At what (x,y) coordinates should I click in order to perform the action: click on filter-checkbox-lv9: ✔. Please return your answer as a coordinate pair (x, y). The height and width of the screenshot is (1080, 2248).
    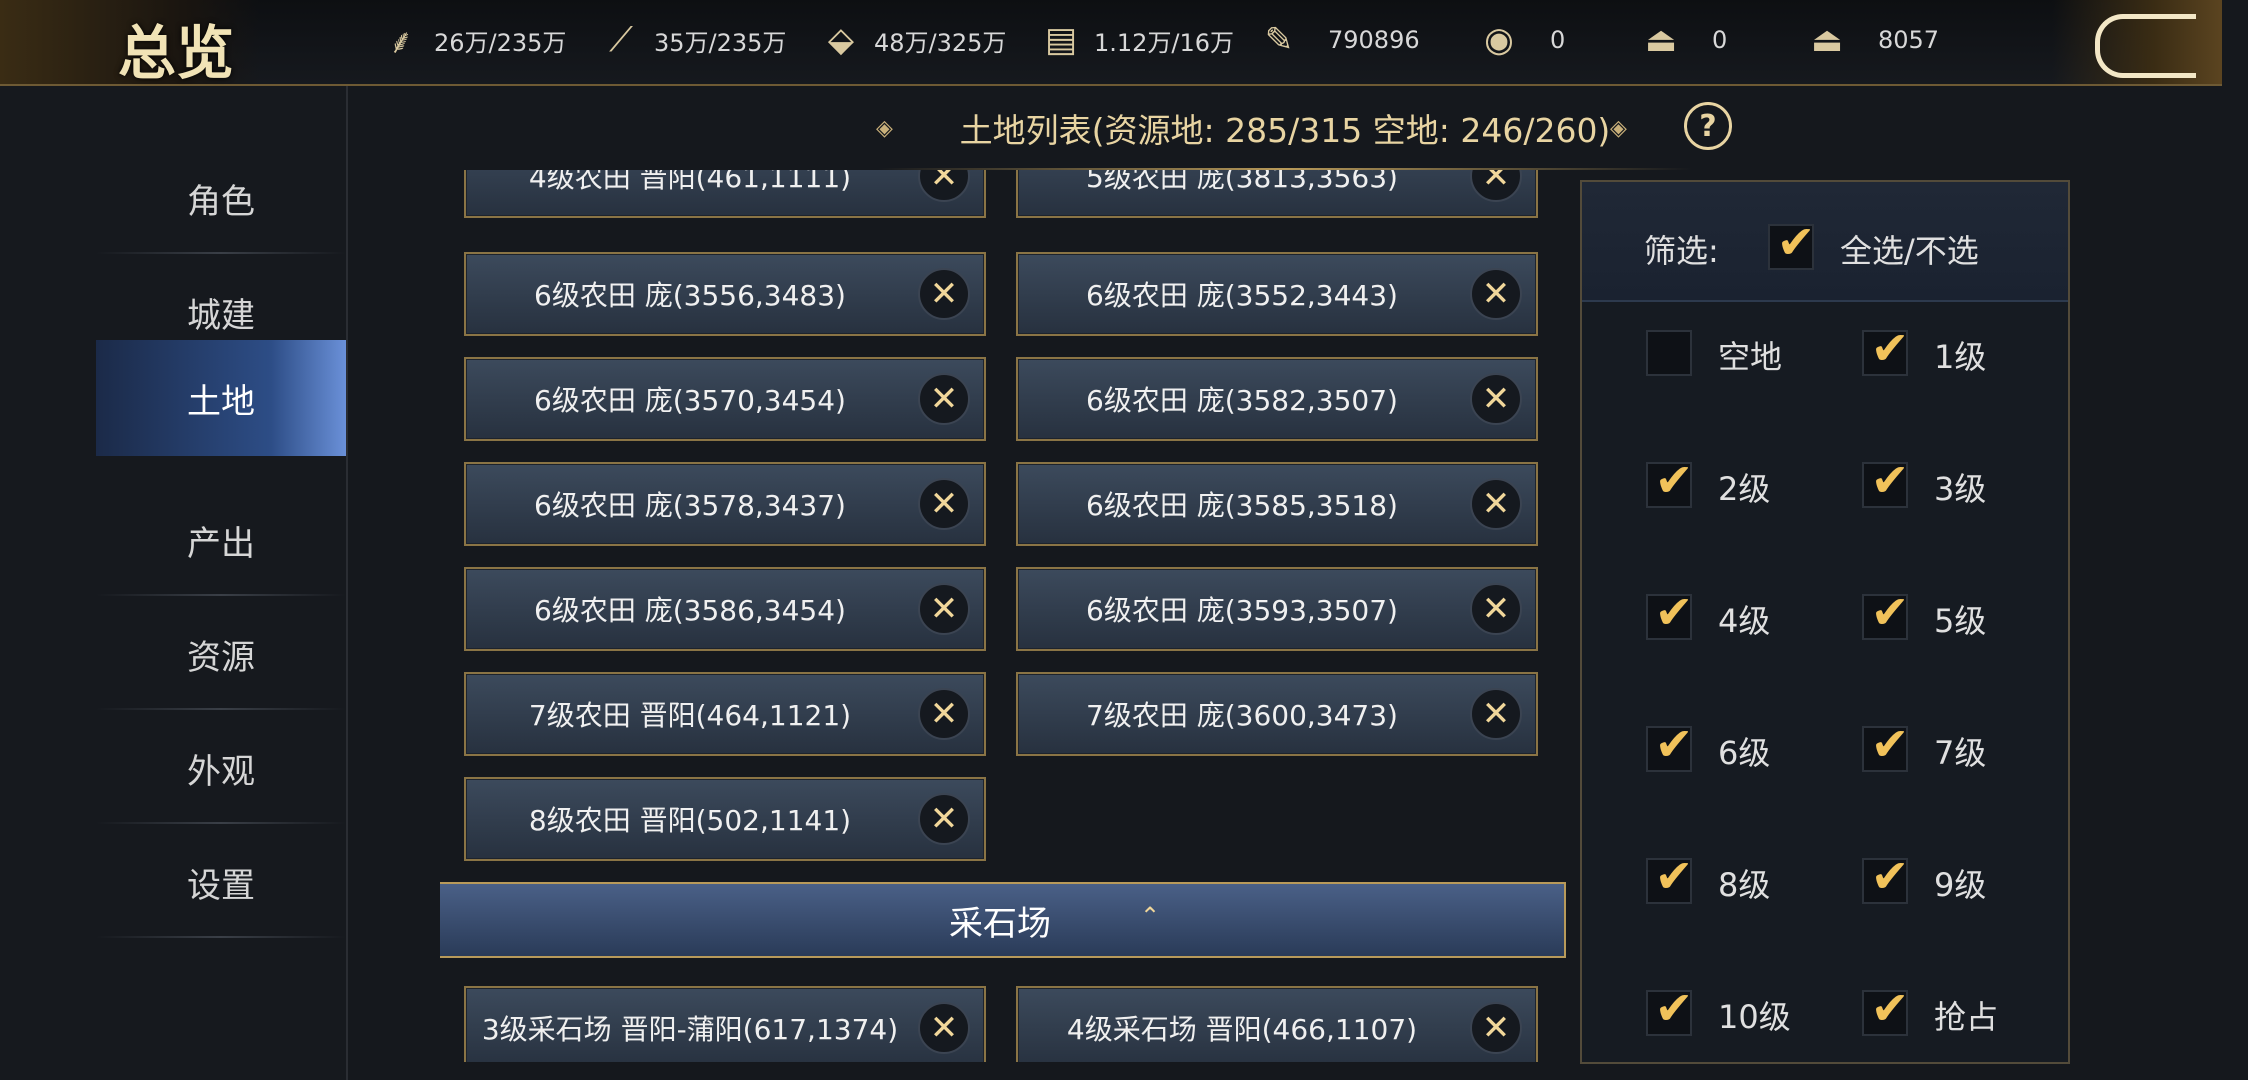
    Looking at the image, I should click on (1885, 877).